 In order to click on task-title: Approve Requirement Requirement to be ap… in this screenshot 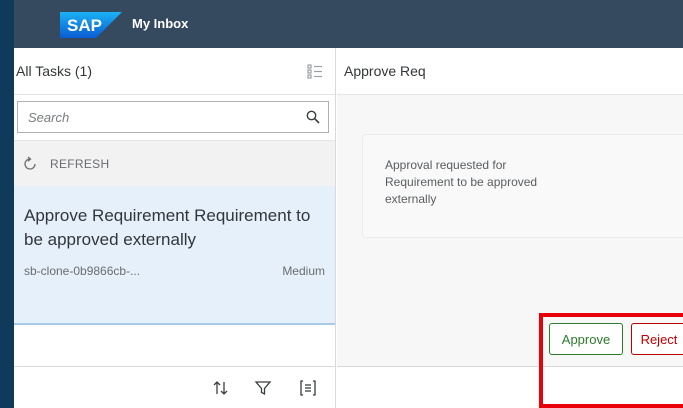, I will do `click(167, 227)`.